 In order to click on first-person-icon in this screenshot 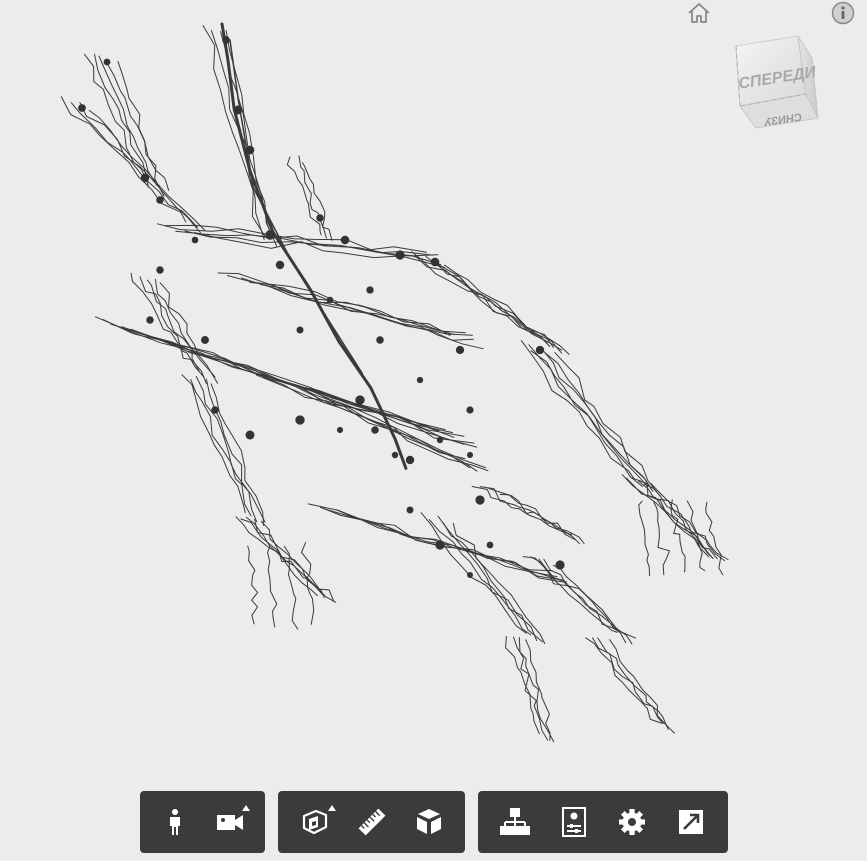, I will do `click(175, 822)`.